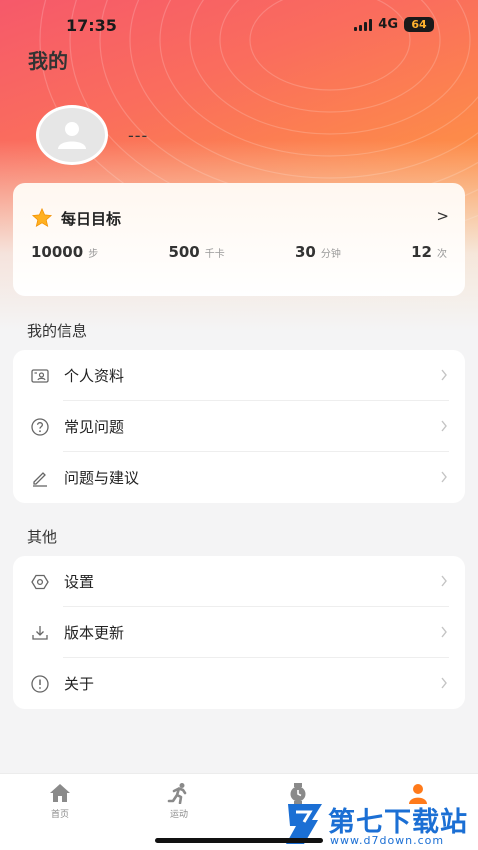 The image size is (478, 850). What do you see at coordinates (40, 479) in the screenshot?
I see `pencil-icon` at bounding box center [40, 479].